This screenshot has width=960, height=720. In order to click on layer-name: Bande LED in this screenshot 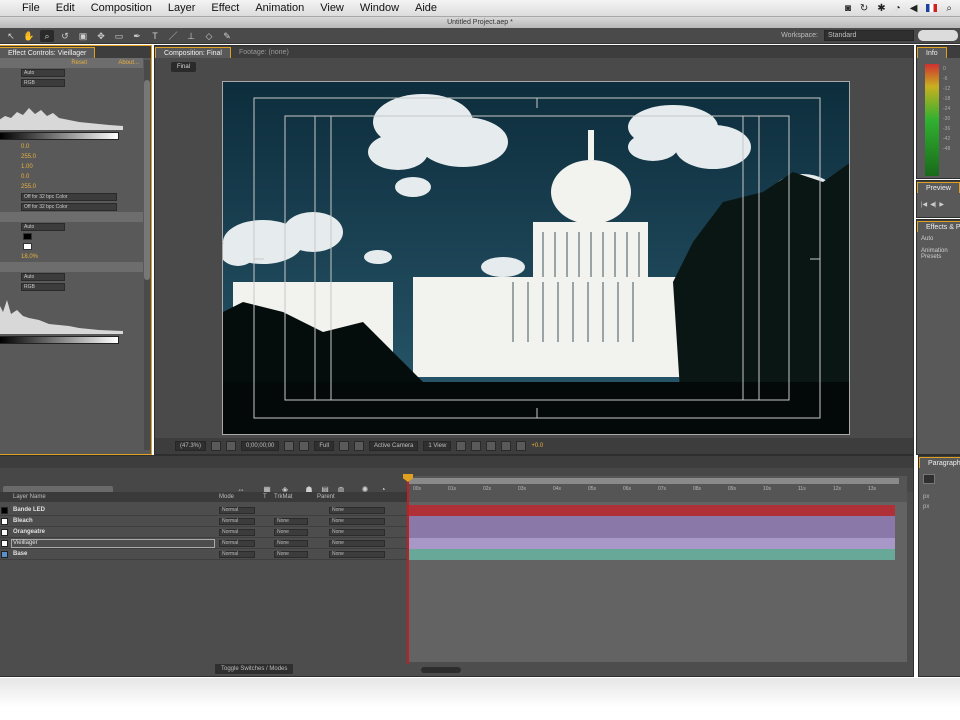, I will do `click(29, 510)`.